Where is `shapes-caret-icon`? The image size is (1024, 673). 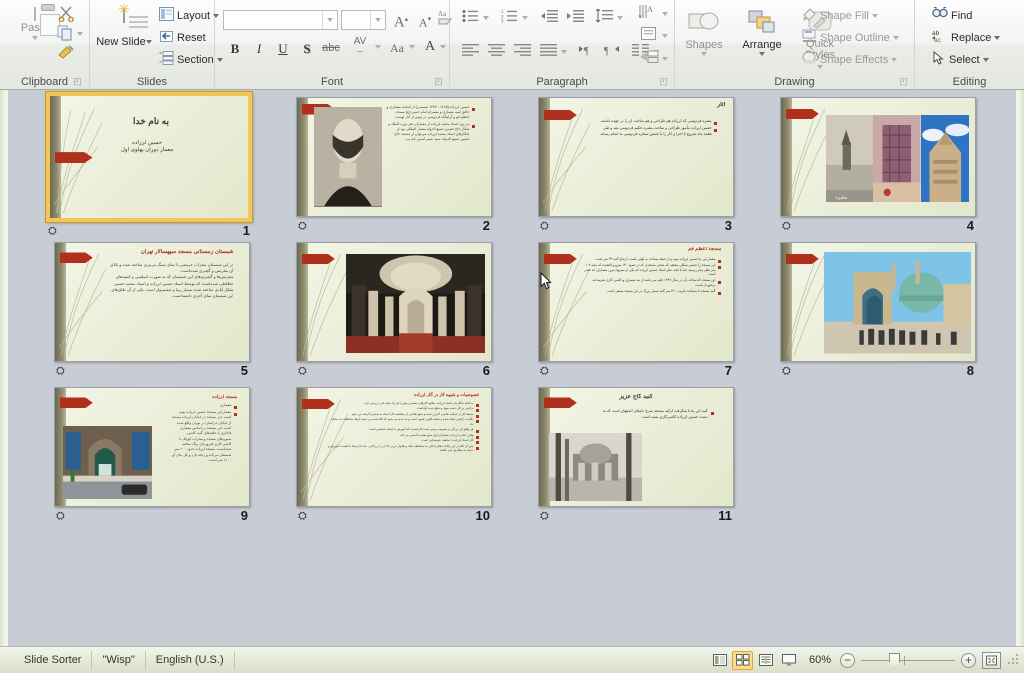
shapes-caret-icon is located at coordinates (704, 54).